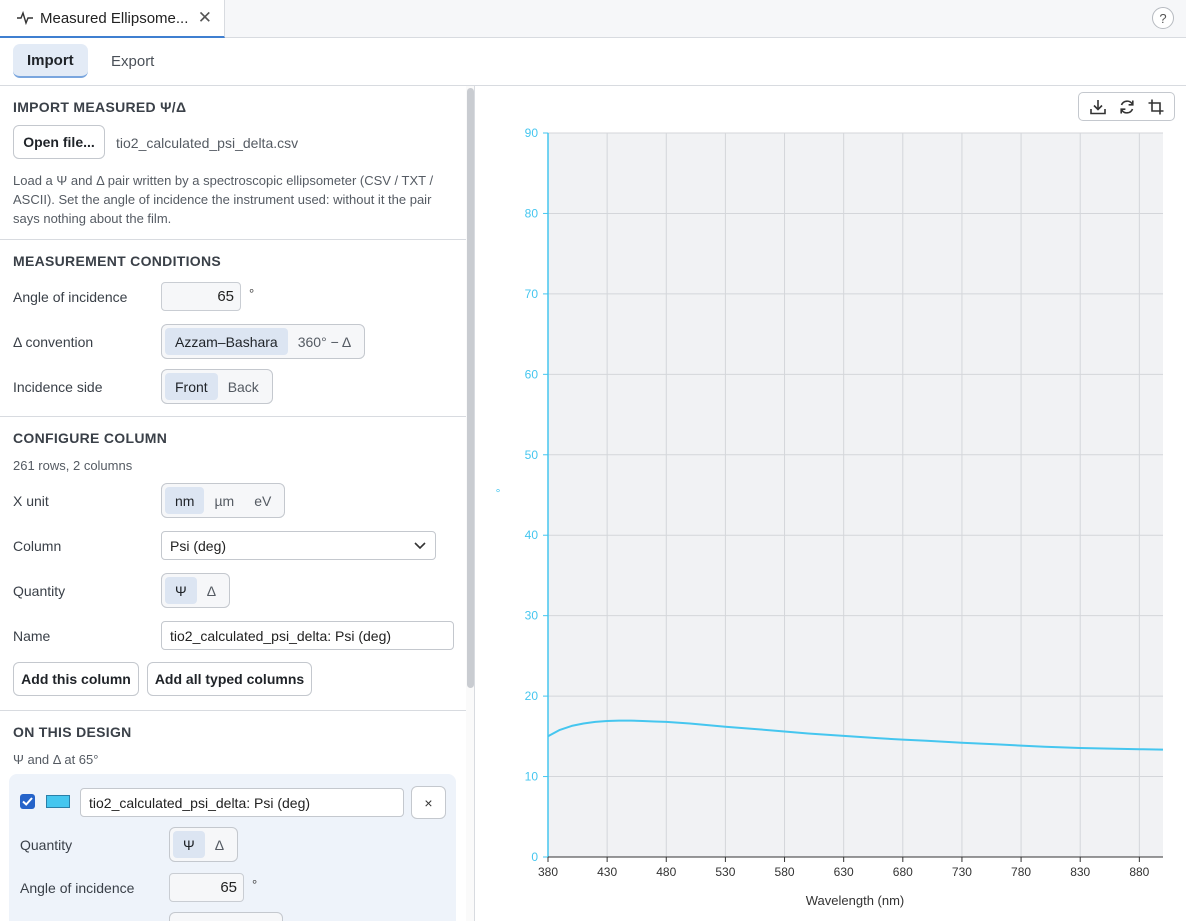 The width and height of the screenshot is (1186, 924). What do you see at coordinates (207, 143) in the screenshot?
I see `file-name: tio2_calculated_psi_delta.csv` at bounding box center [207, 143].